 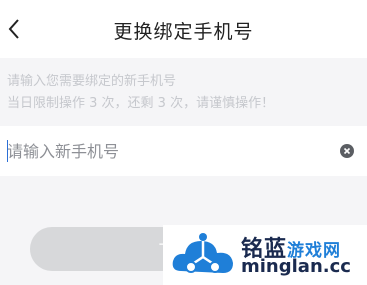 What do you see at coordinates (167, 151) in the screenshot?
I see `new-phone-input` at bounding box center [167, 151].